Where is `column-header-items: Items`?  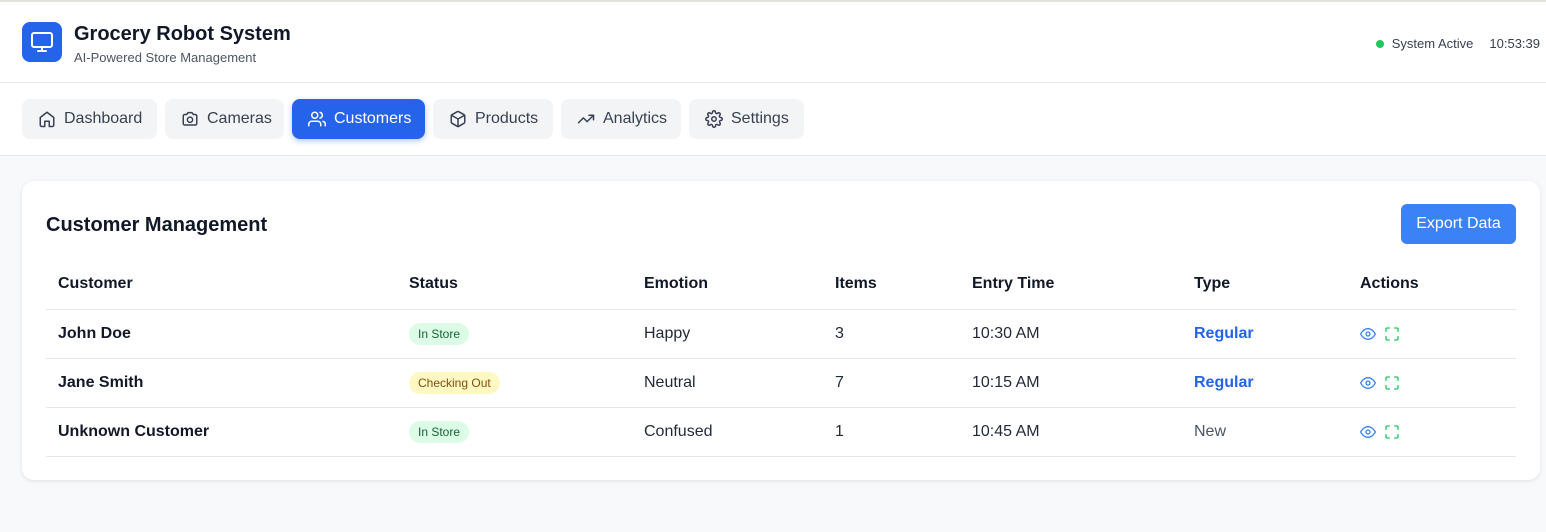 column-header-items: Items is located at coordinates (891, 285).